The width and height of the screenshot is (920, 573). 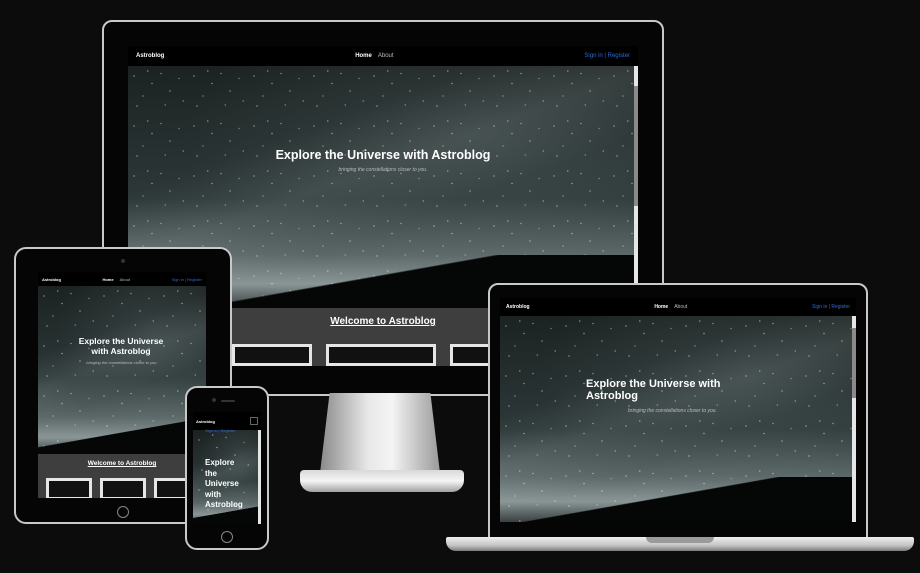 I want to click on hero-title-line: Universe, so click(x=222, y=483).